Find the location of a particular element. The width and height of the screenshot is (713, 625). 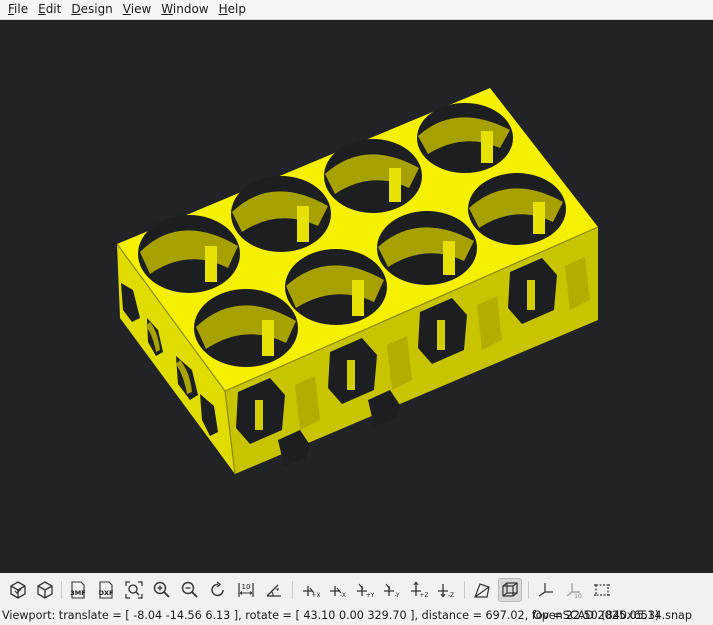

edges-icon is located at coordinates (602, 590).